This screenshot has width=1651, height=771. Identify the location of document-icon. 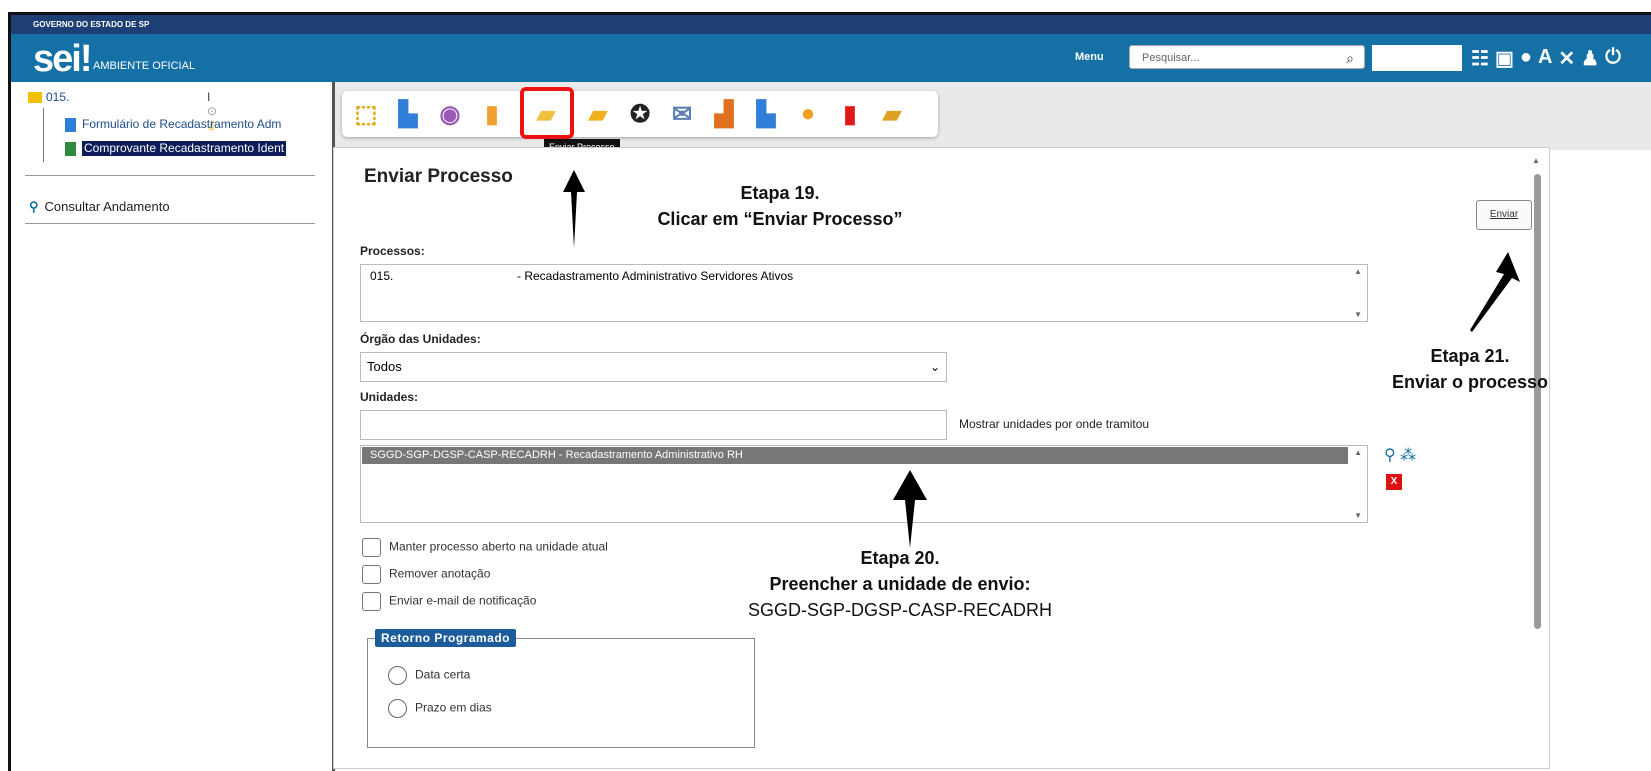
(70, 124).